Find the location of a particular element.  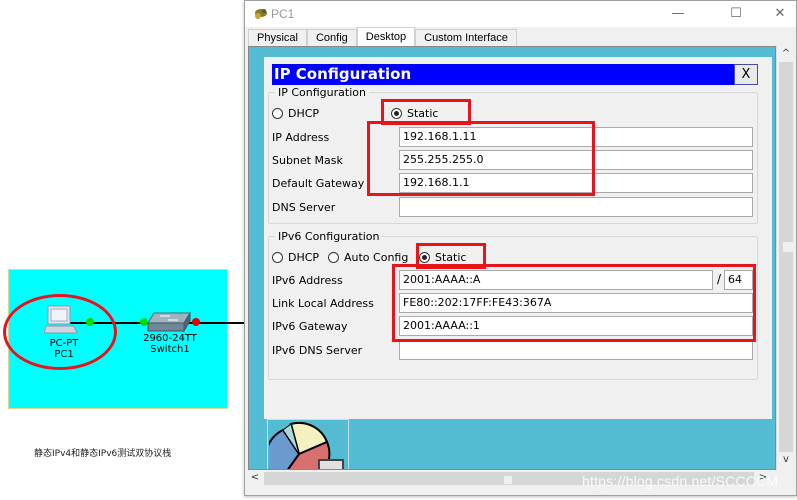

ipv6-address-label: IPv6 Address is located at coordinates (307, 280).